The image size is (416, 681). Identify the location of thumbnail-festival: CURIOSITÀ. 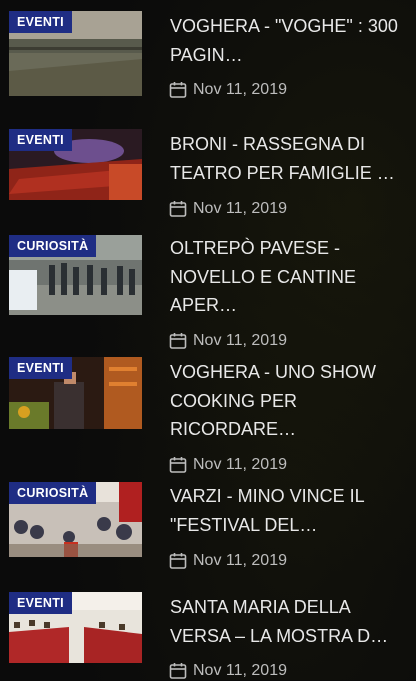
(75, 519).